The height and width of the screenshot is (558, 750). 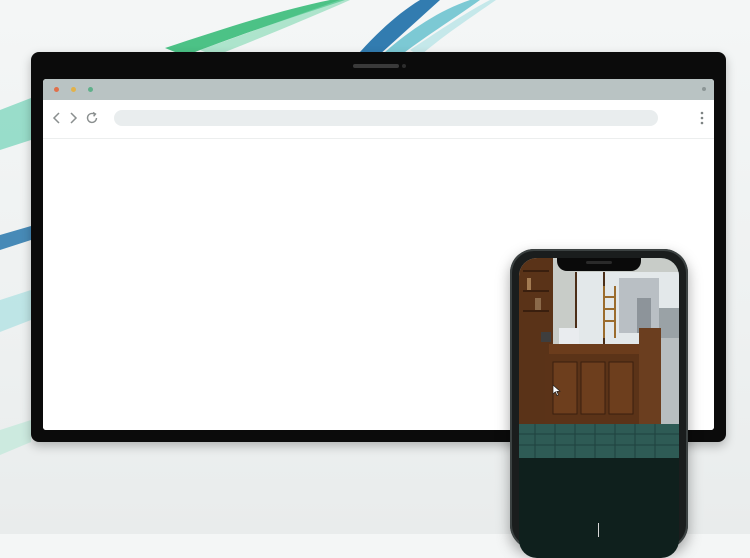 I want to click on browser-menu-button, so click(x=702, y=118).